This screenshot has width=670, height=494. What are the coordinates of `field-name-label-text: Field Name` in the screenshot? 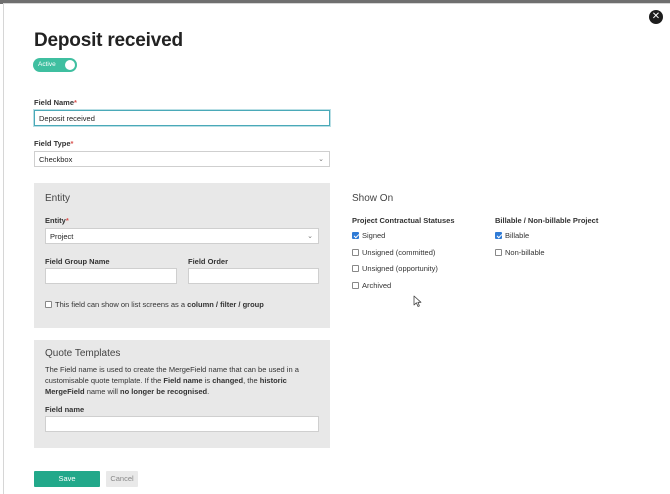 It's located at (54, 102).